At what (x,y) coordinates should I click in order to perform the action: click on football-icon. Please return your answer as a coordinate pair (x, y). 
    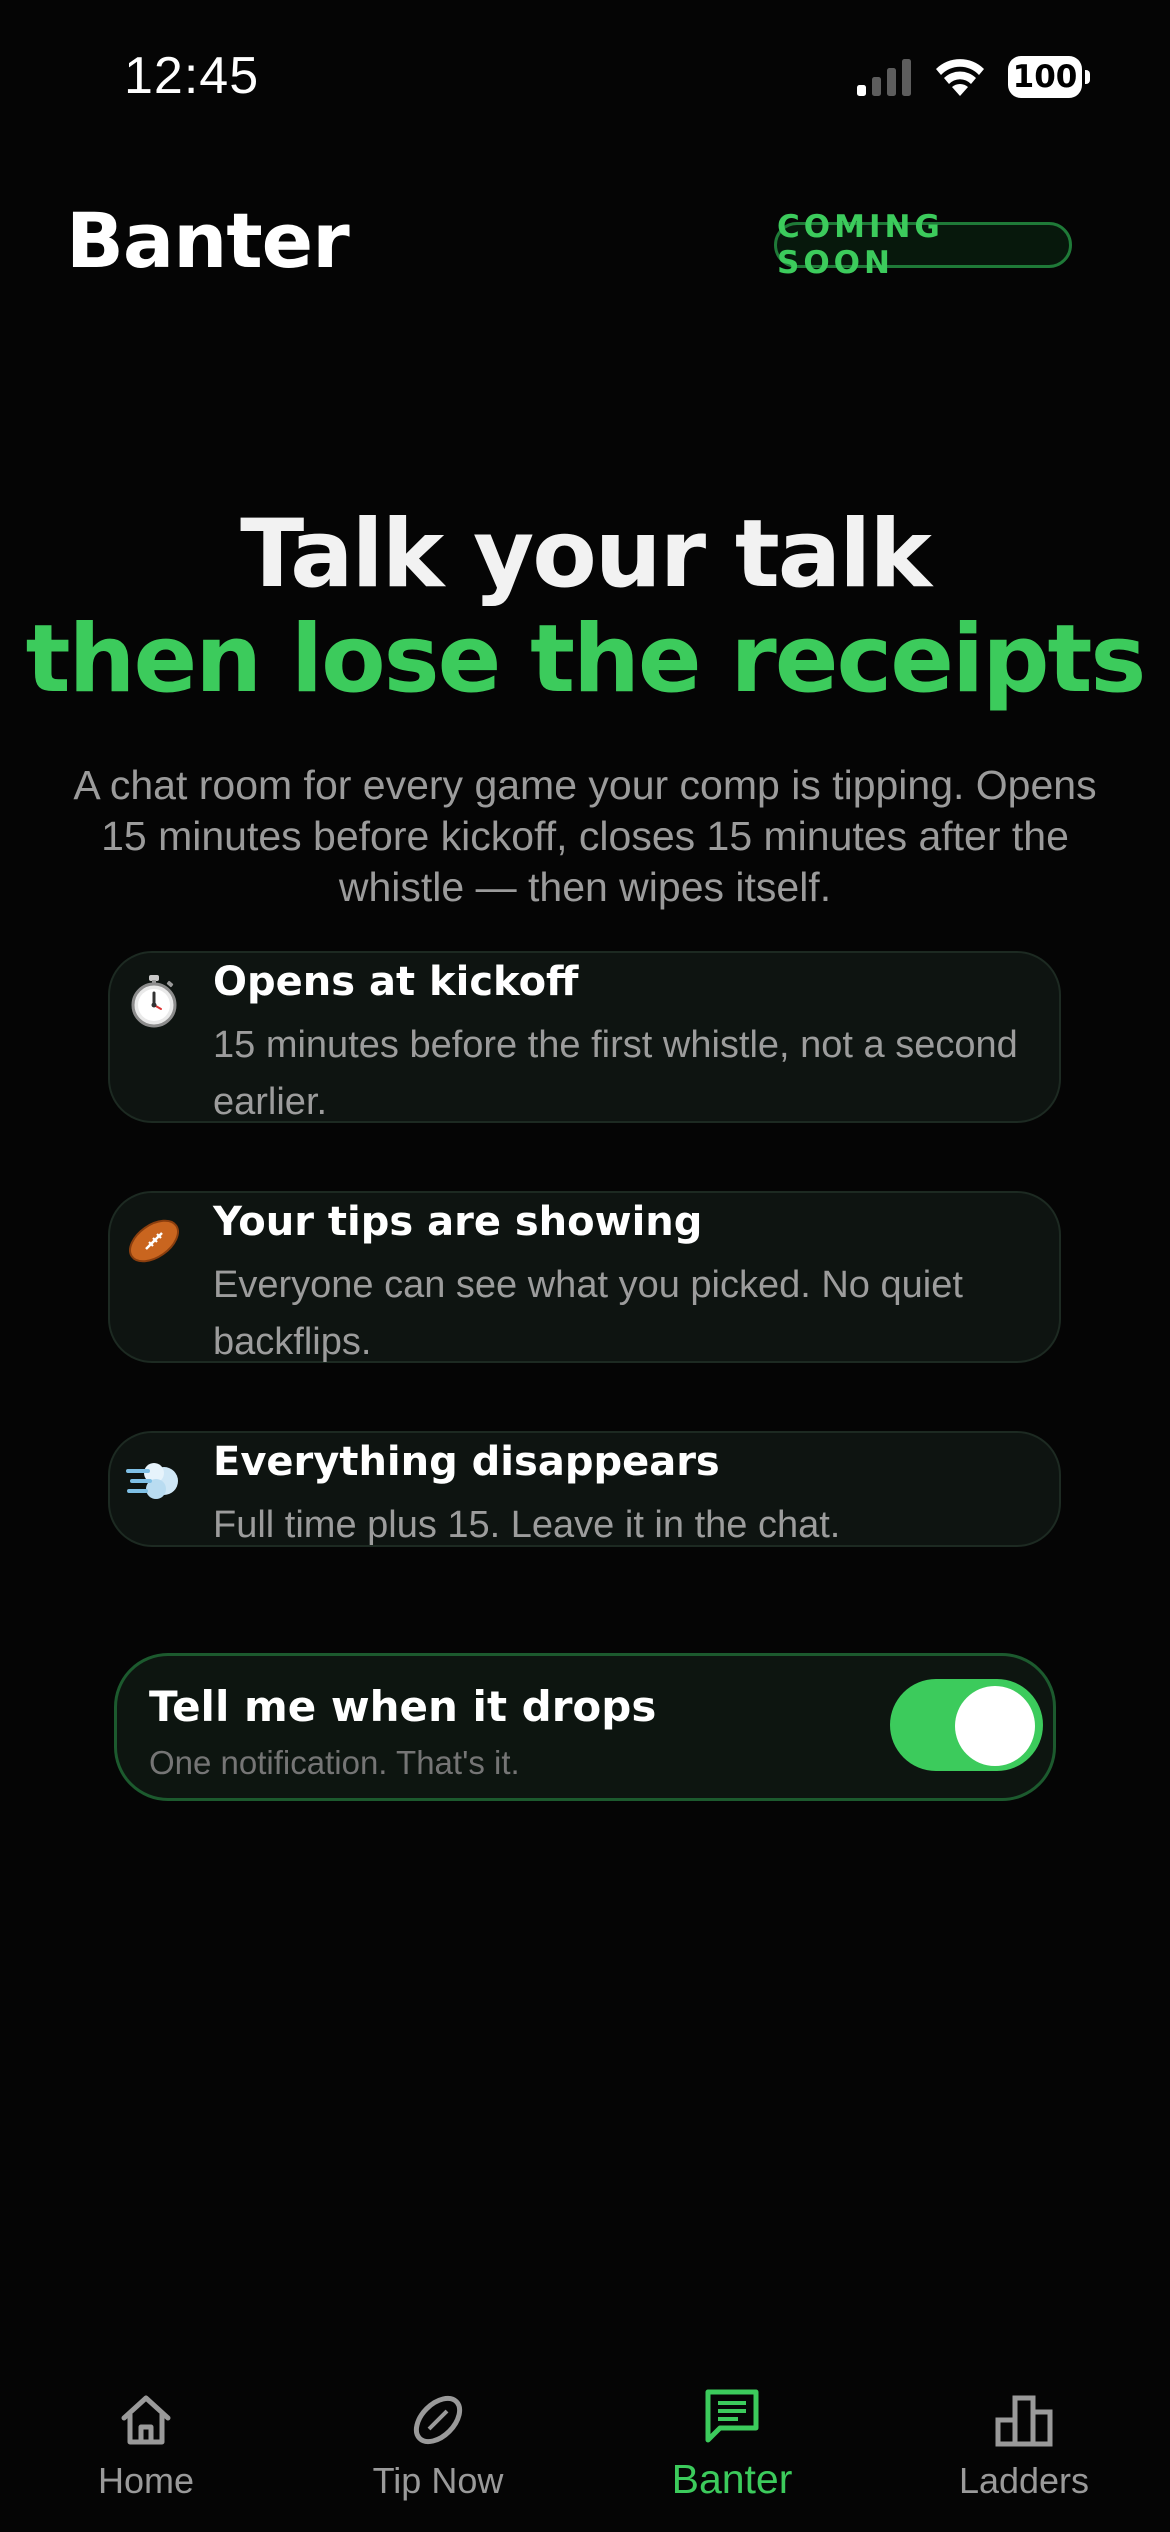
    Looking at the image, I should click on (154, 1241).